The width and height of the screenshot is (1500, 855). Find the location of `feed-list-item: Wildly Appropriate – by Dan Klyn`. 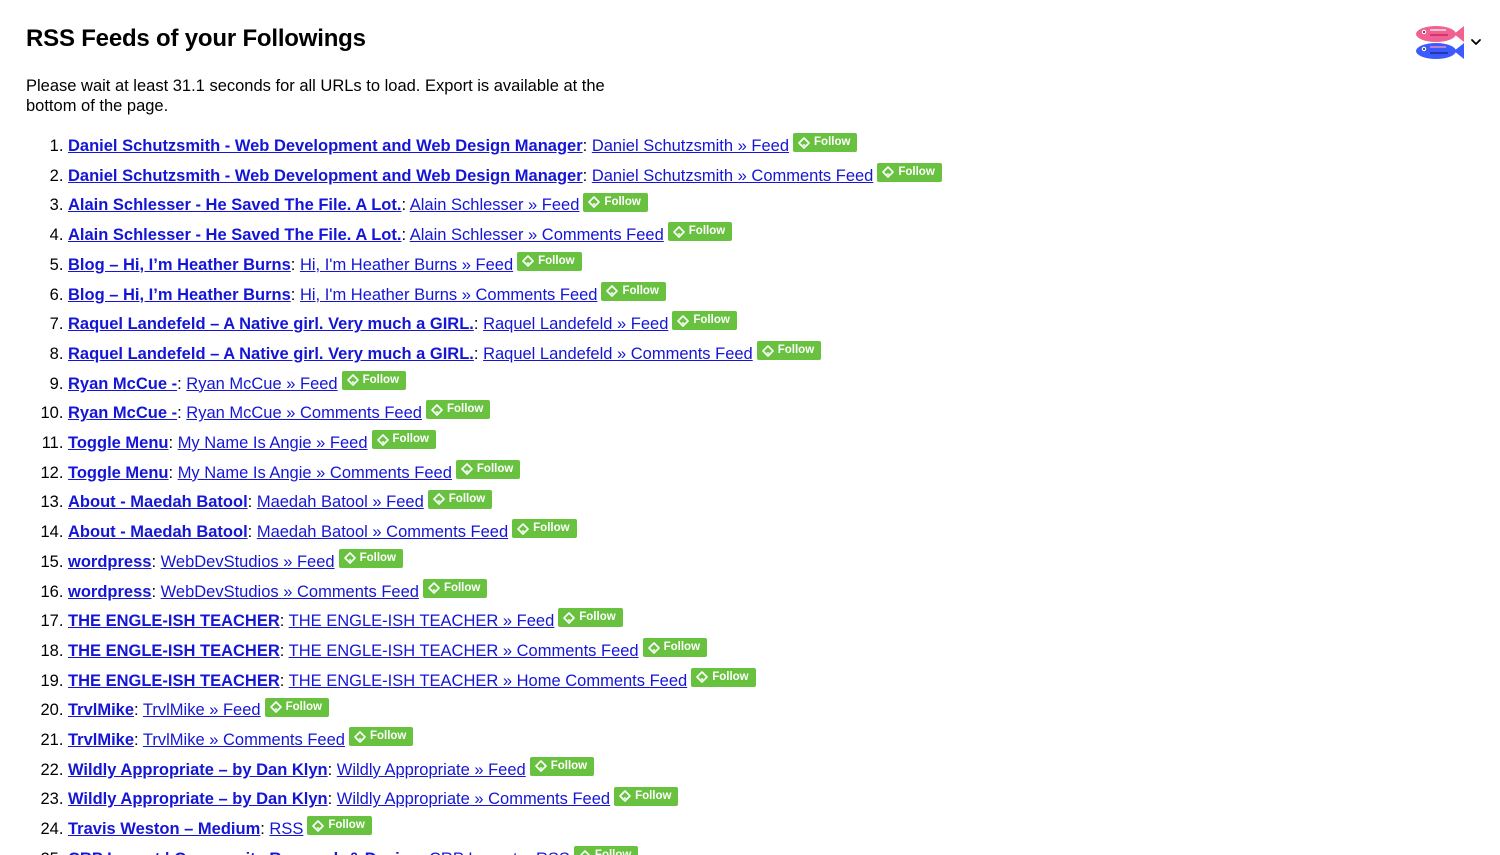

feed-list-item: Wildly Appropriate – by Dan Klyn is located at coordinates (505, 800).